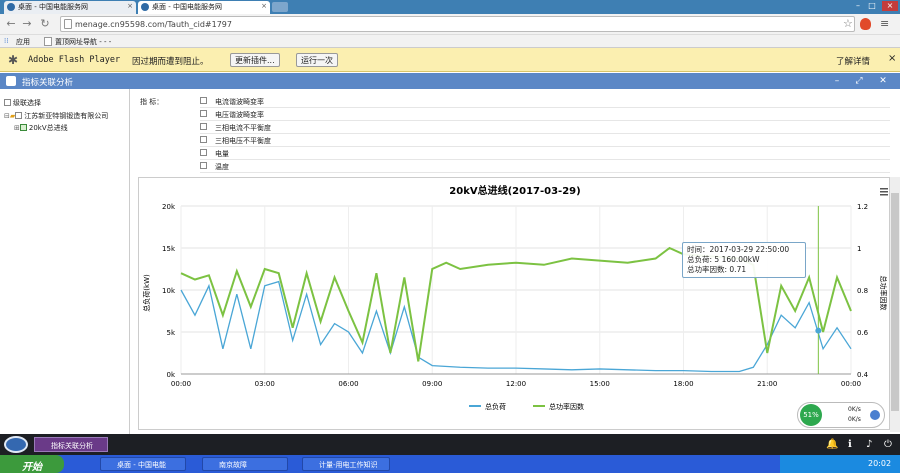 Image resolution: width=900 pixels, height=473 pixels. I want to click on app-title: 指标关联分析, so click(48, 83).